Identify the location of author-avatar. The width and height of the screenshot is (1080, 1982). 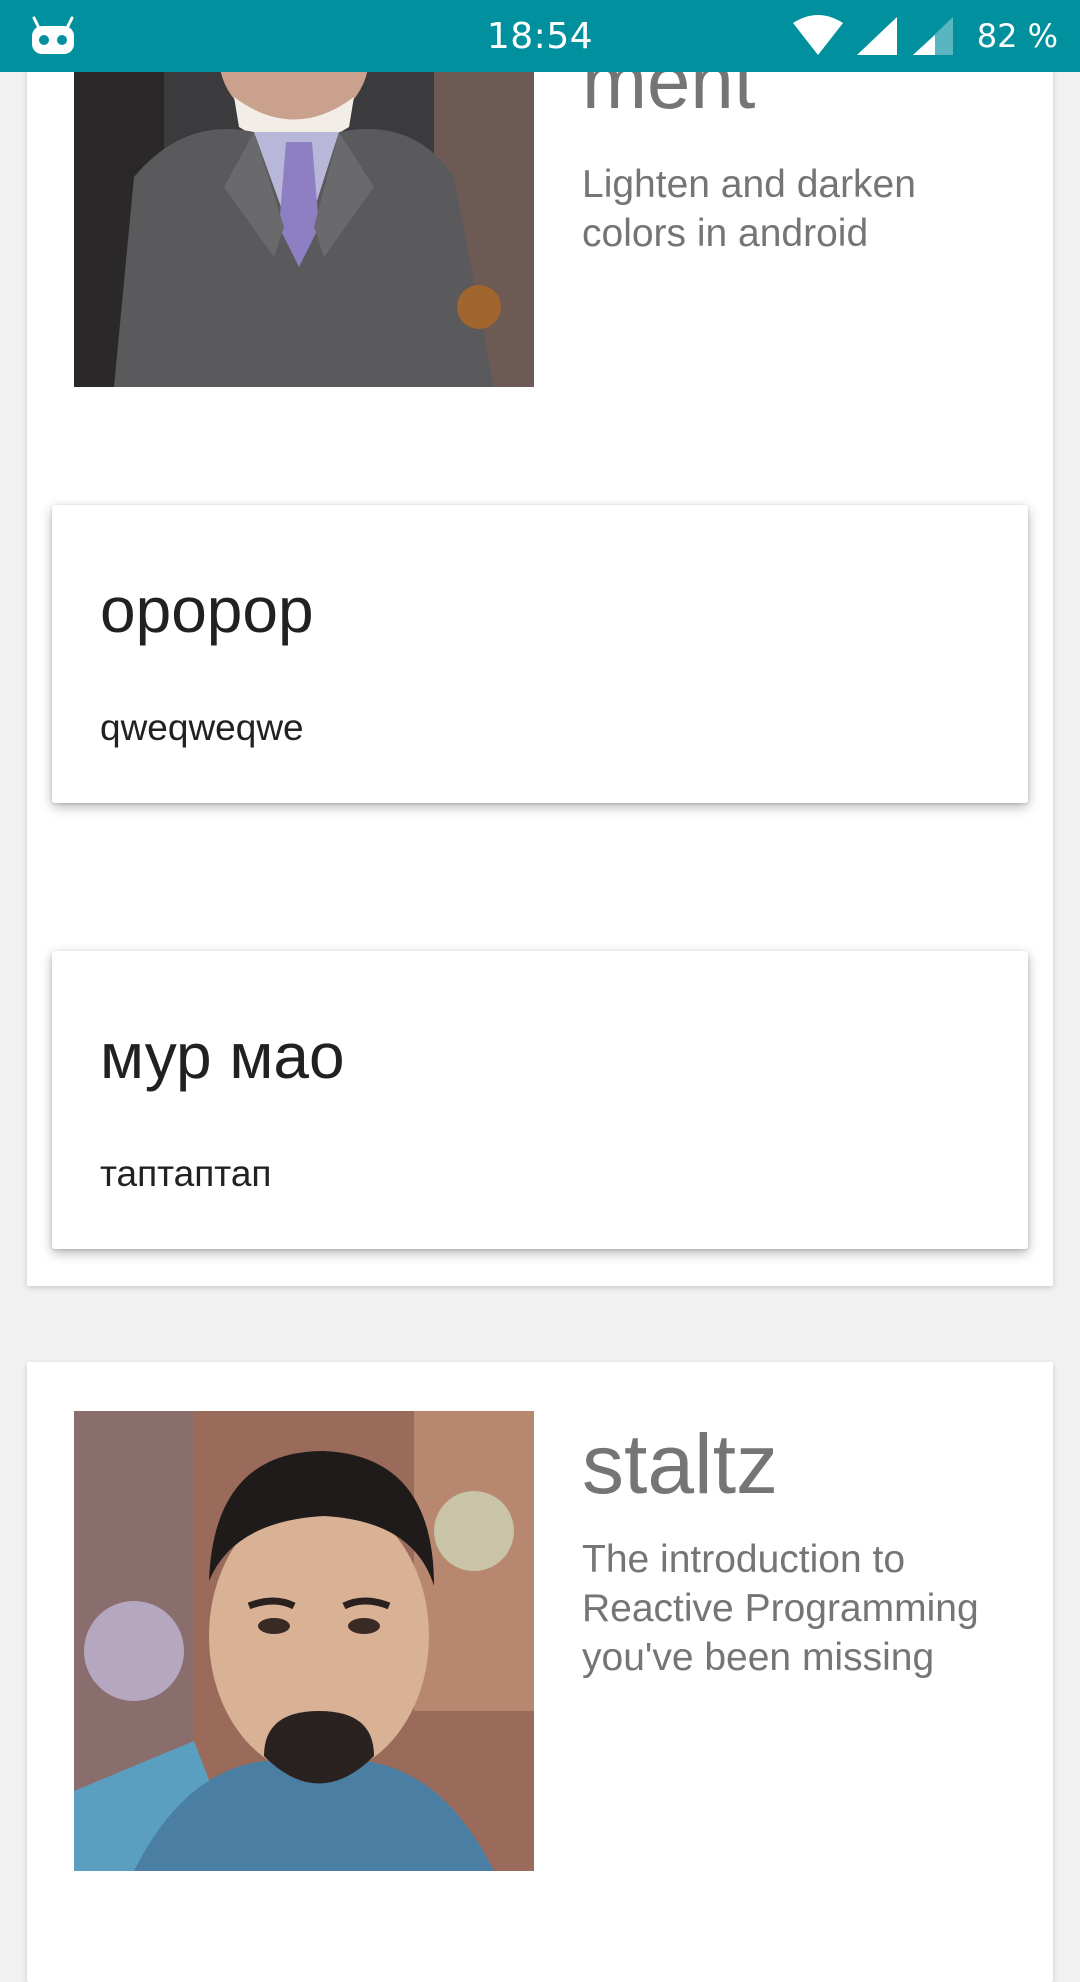
(304, 1641).